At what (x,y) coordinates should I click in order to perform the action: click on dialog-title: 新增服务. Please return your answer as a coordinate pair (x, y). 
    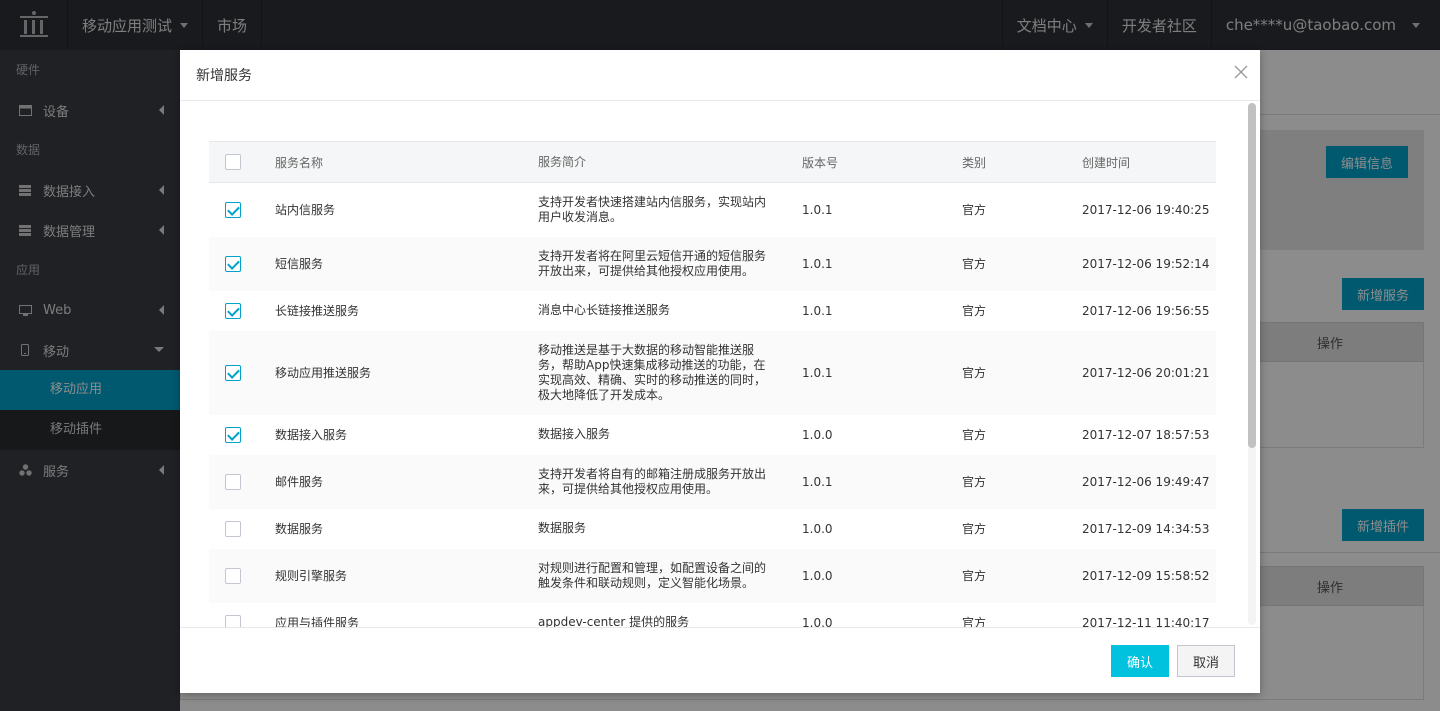
    Looking at the image, I should click on (224, 76).